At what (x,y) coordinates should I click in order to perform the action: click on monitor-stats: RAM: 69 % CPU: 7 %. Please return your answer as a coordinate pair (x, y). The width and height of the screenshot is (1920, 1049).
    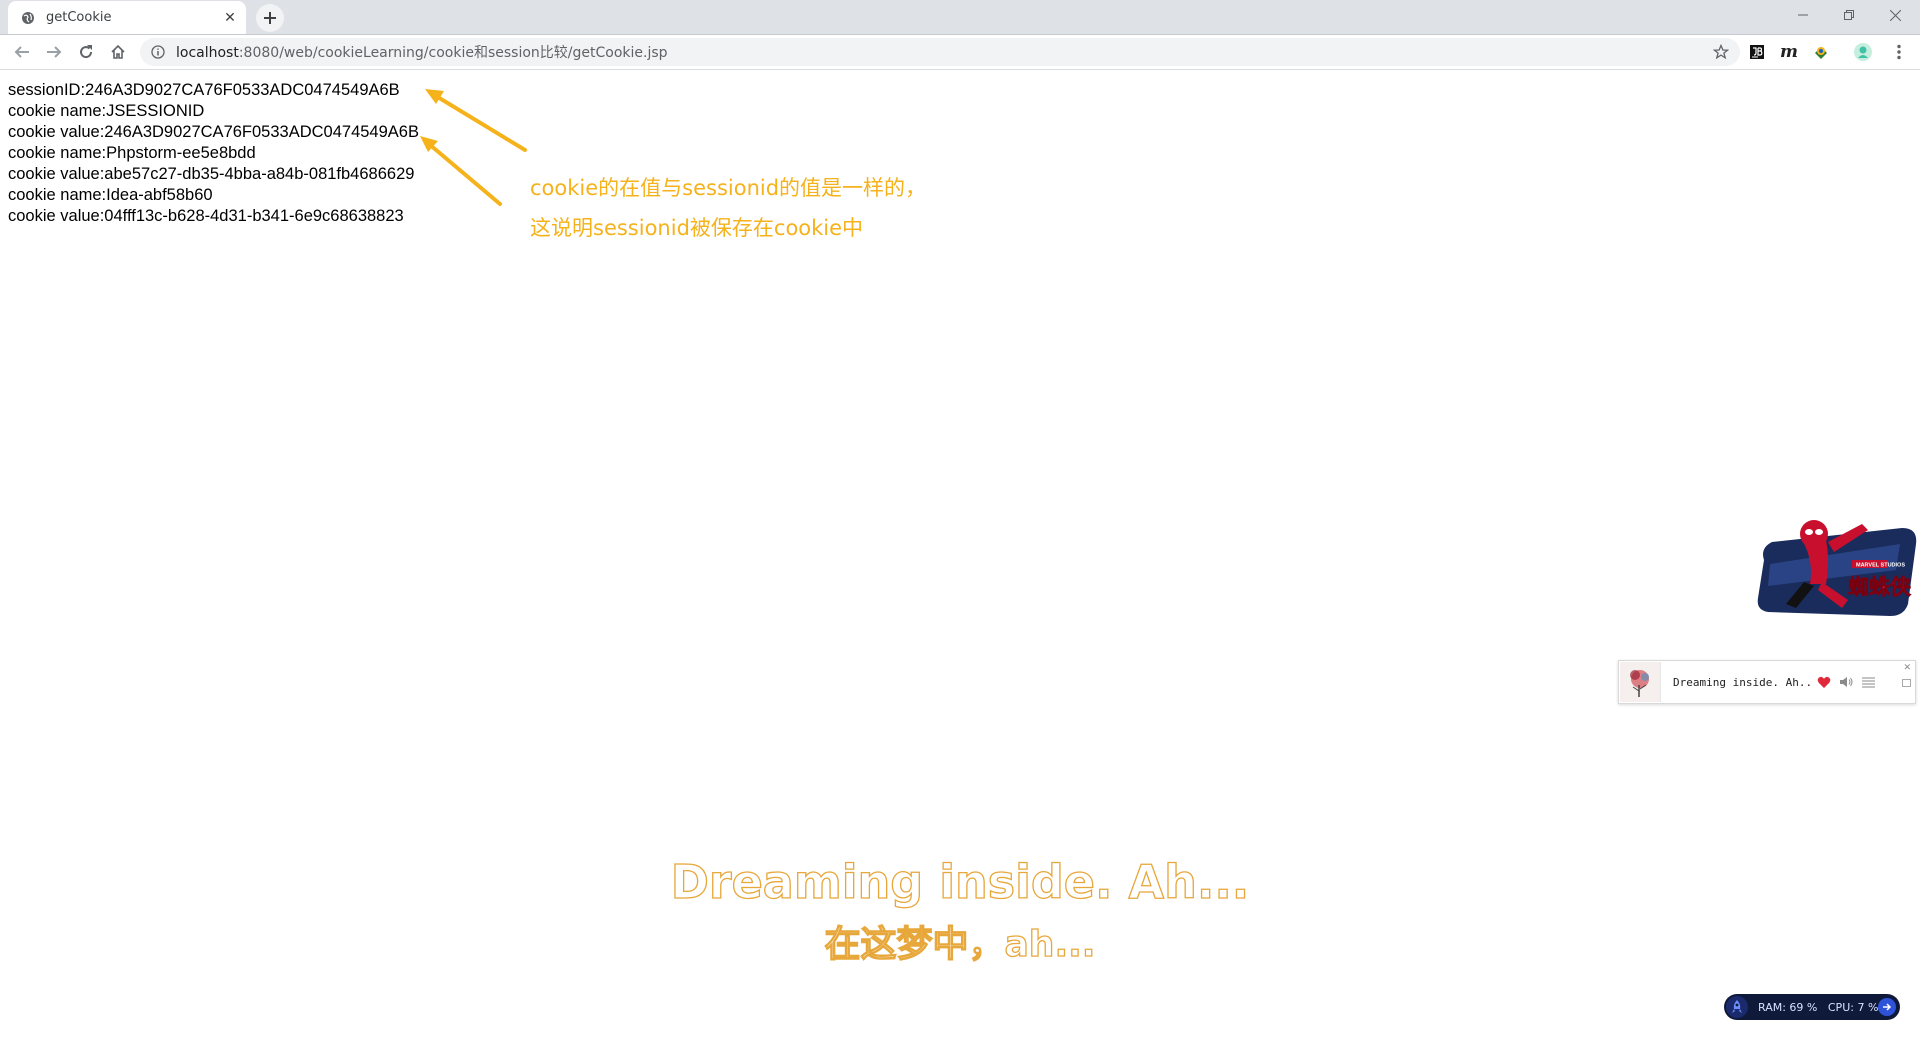
    Looking at the image, I should click on (1818, 1007).